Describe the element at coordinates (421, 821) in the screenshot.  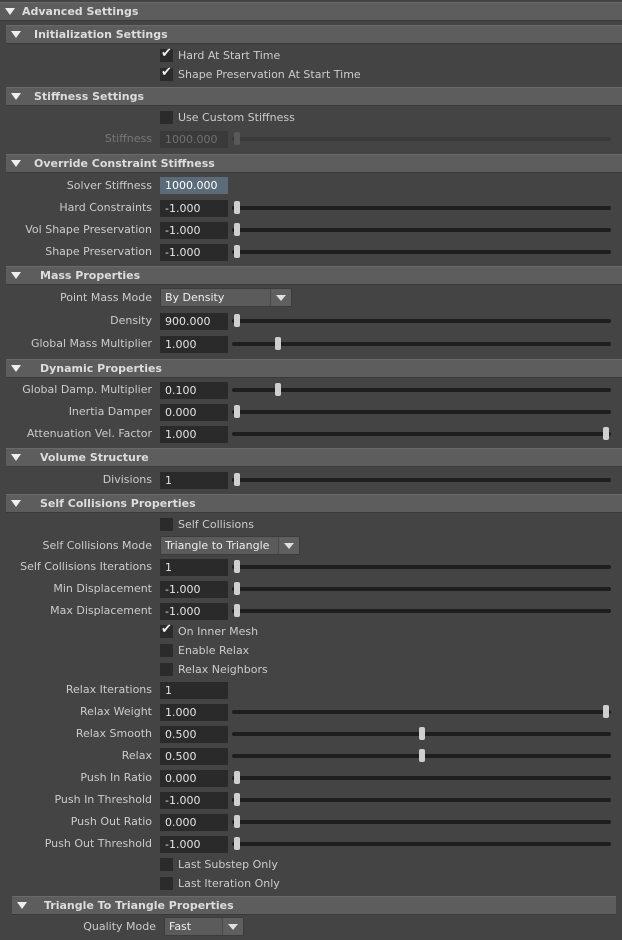
I see `push-out-ratio-slider` at that location.